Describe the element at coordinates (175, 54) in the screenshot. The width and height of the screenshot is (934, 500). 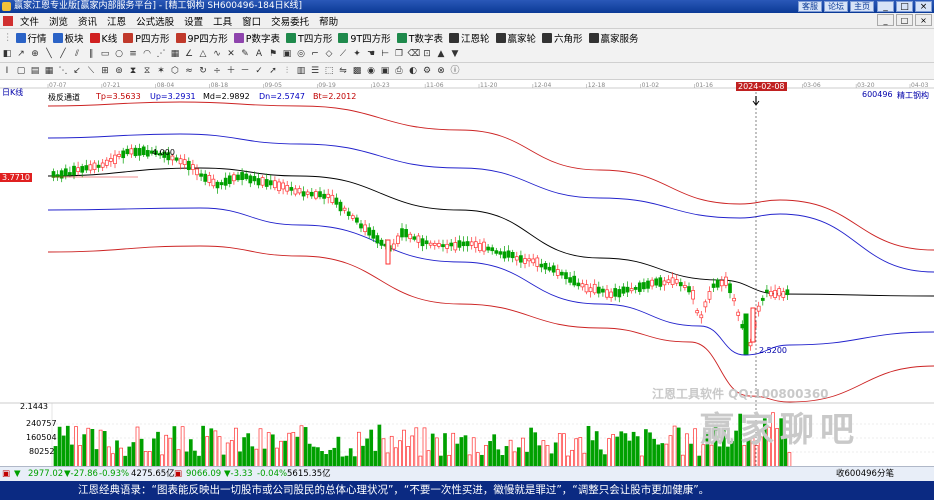
I see `grid-icon: ▦` at that location.